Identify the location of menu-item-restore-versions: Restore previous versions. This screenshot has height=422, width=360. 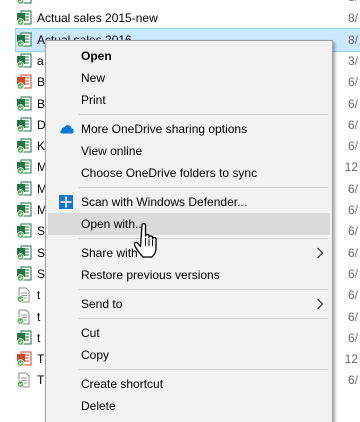
(189, 275).